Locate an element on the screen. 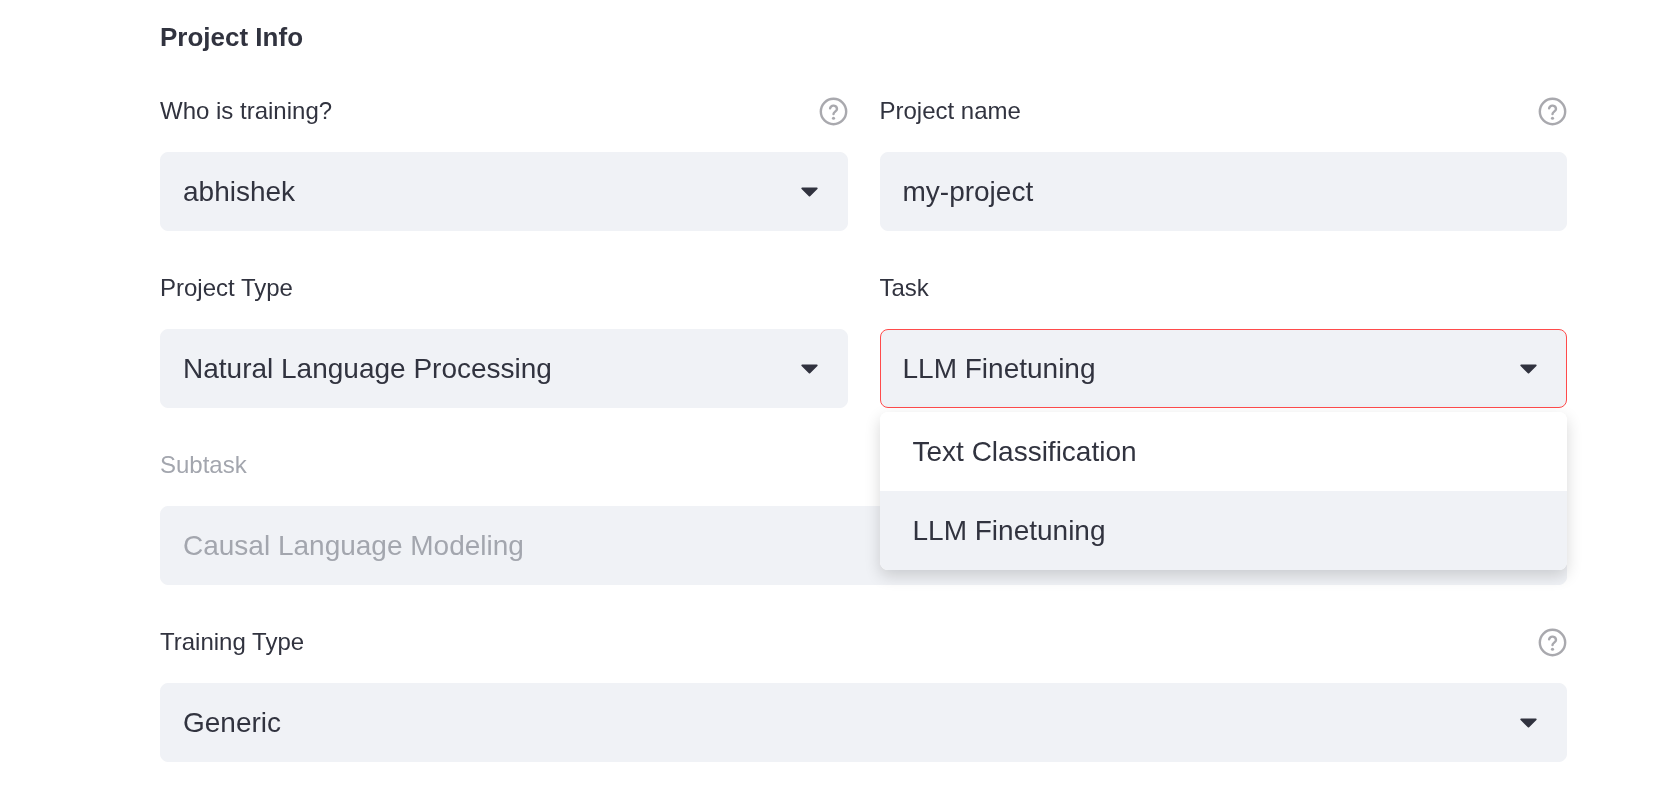 The width and height of the screenshot is (1664, 804). field-label: Task is located at coordinates (904, 288).